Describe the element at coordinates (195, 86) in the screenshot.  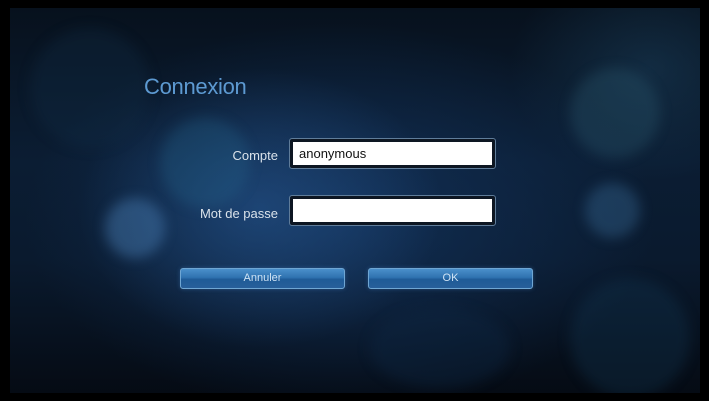
I see `page-title: Connexion` at that location.